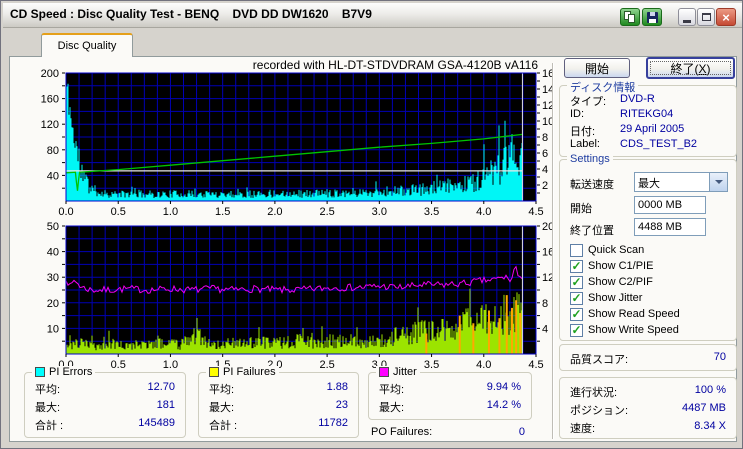 The image size is (743, 449). Describe the element at coordinates (681, 182) in the screenshot. I see `transfer-speed-select: 最大` at that location.